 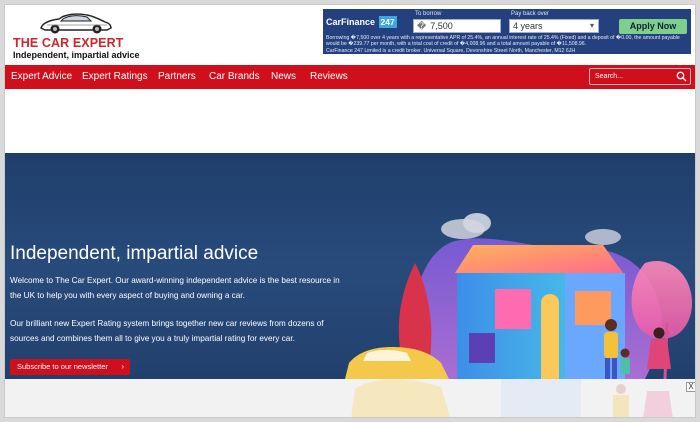 I want to click on subscribe-newsletter-button: Subscribe to our newsletter ›, so click(x=70, y=367).